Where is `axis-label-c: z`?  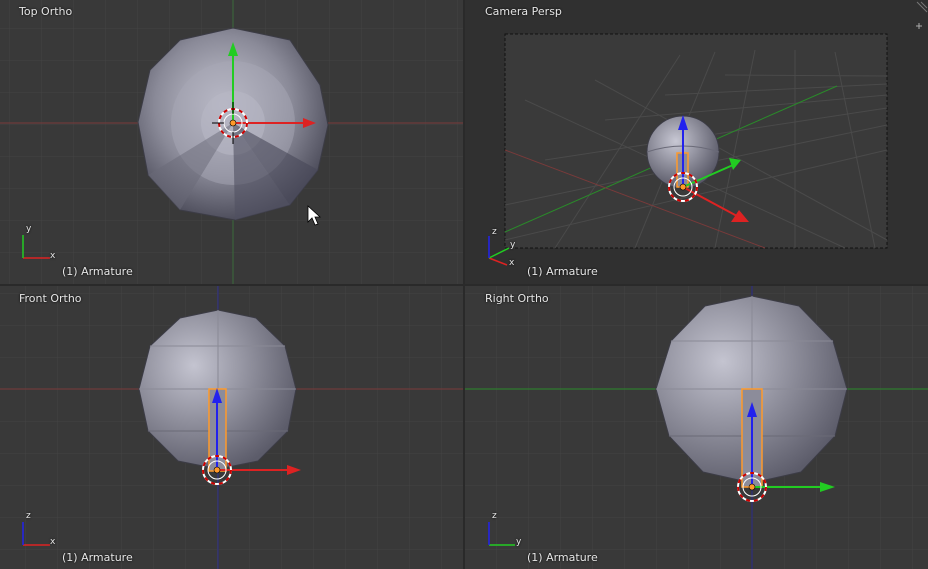
axis-label-c: z is located at coordinates (494, 232).